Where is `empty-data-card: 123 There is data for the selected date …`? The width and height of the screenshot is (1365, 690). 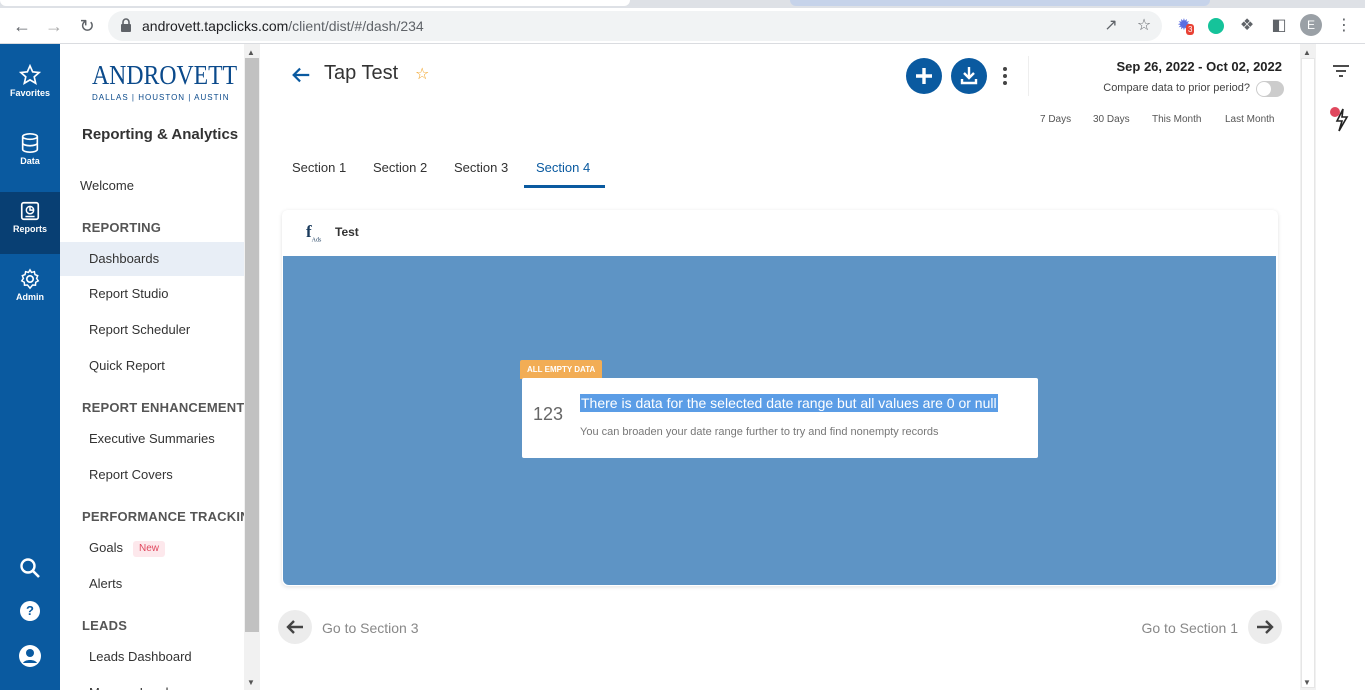 empty-data-card: 123 There is data for the selected date … is located at coordinates (780, 418).